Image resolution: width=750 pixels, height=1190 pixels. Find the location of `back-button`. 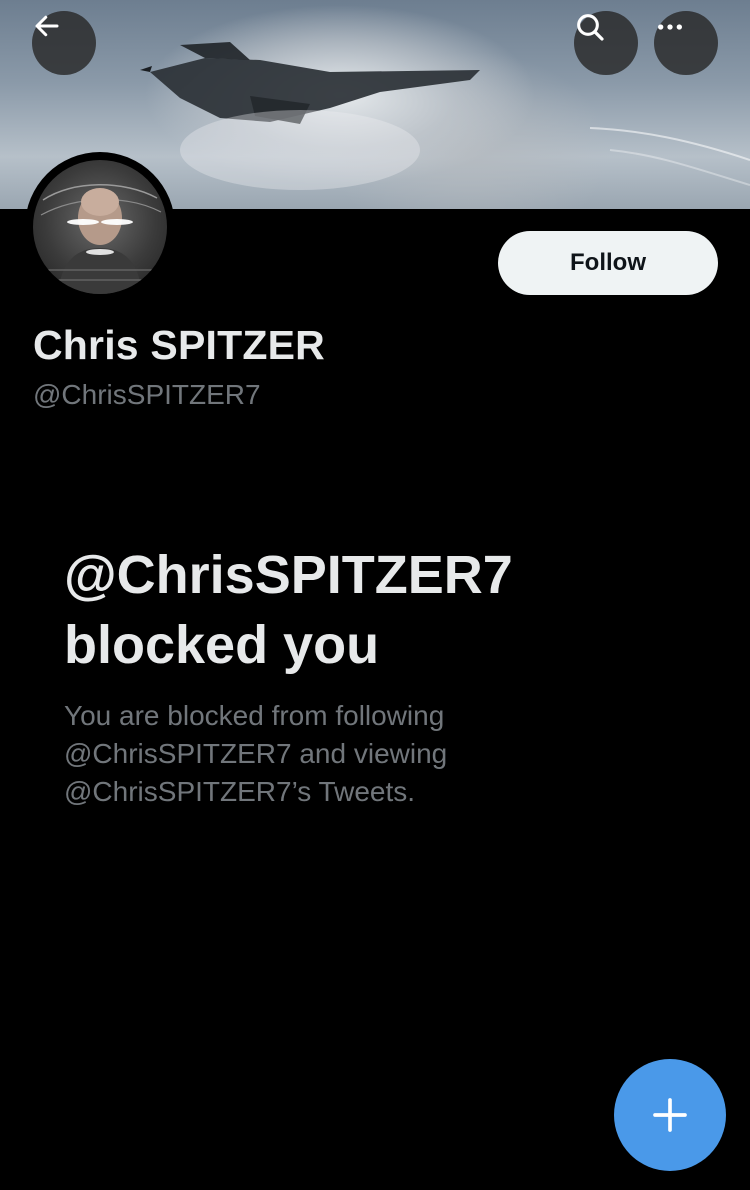

back-button is located at coordinates (64, 43).